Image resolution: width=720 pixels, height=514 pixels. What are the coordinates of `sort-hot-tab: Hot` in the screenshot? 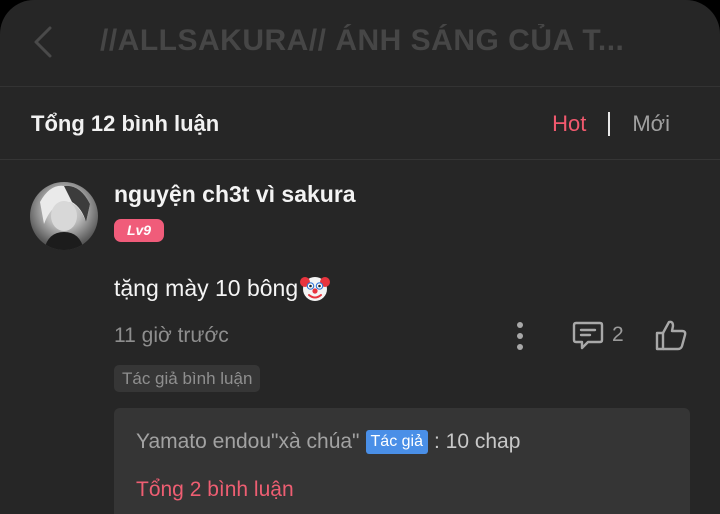 It's located at (569, 124).